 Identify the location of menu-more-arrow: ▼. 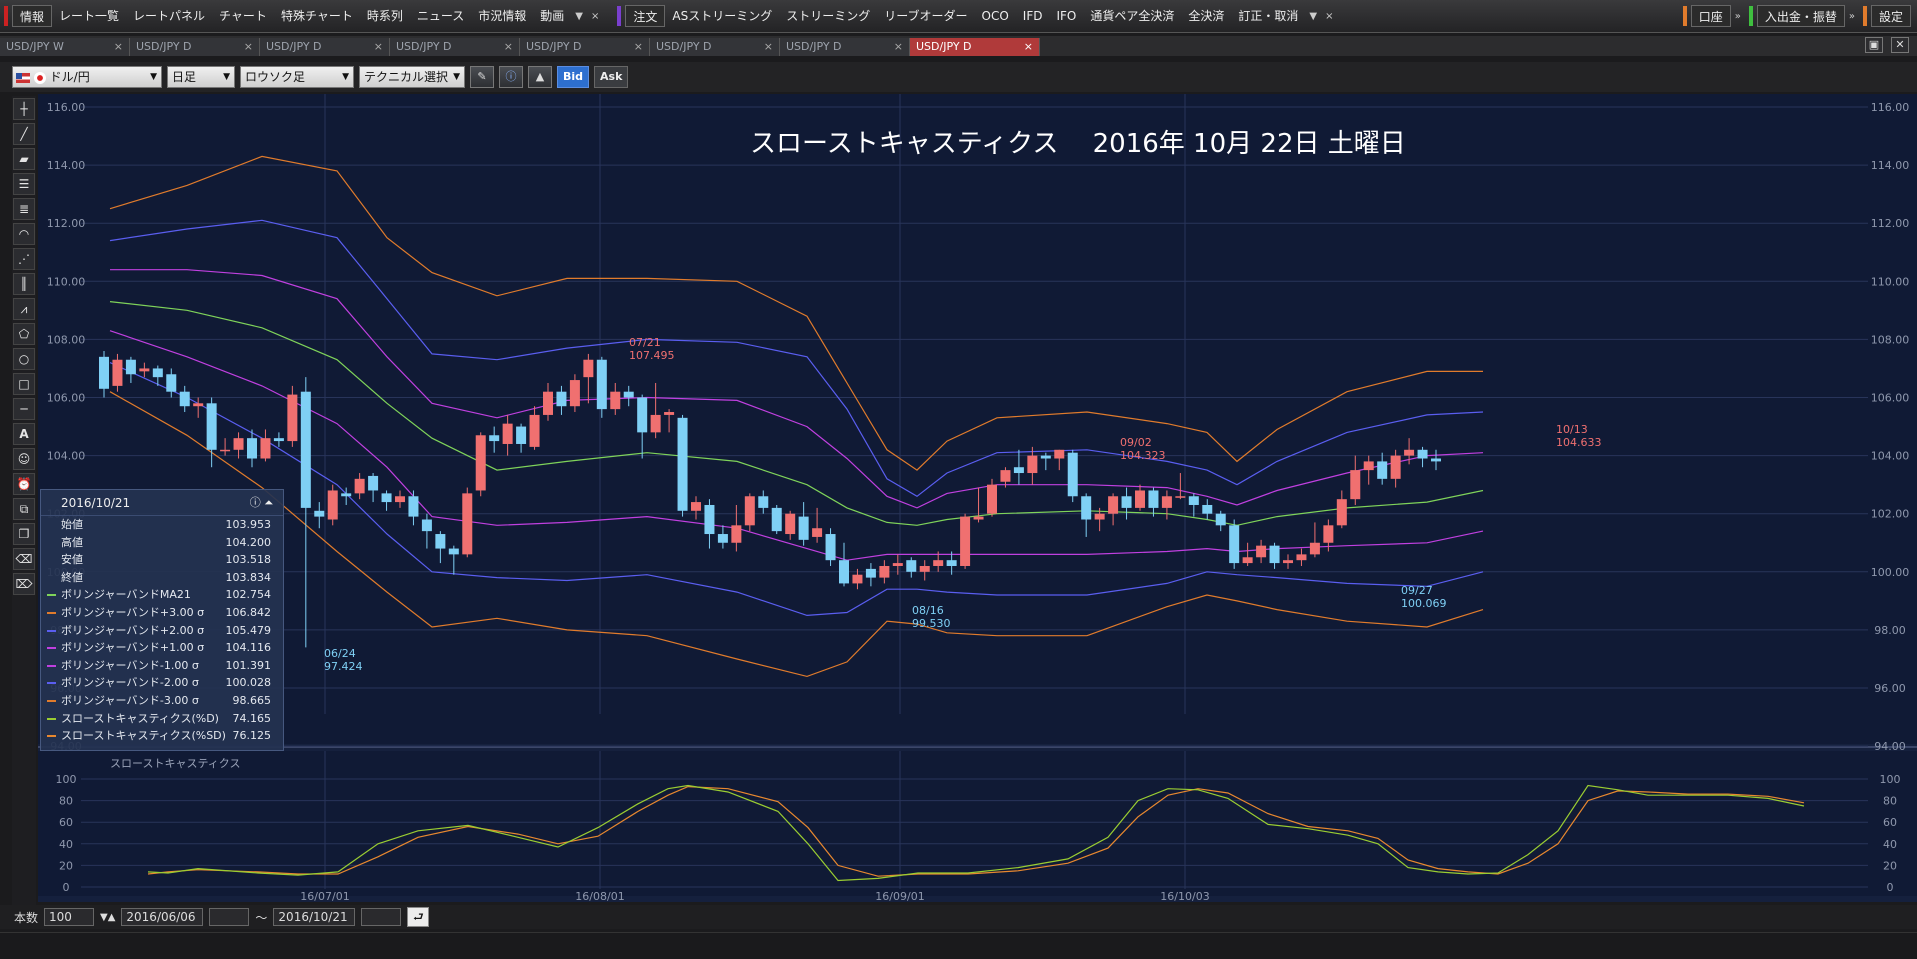
(579, 16).